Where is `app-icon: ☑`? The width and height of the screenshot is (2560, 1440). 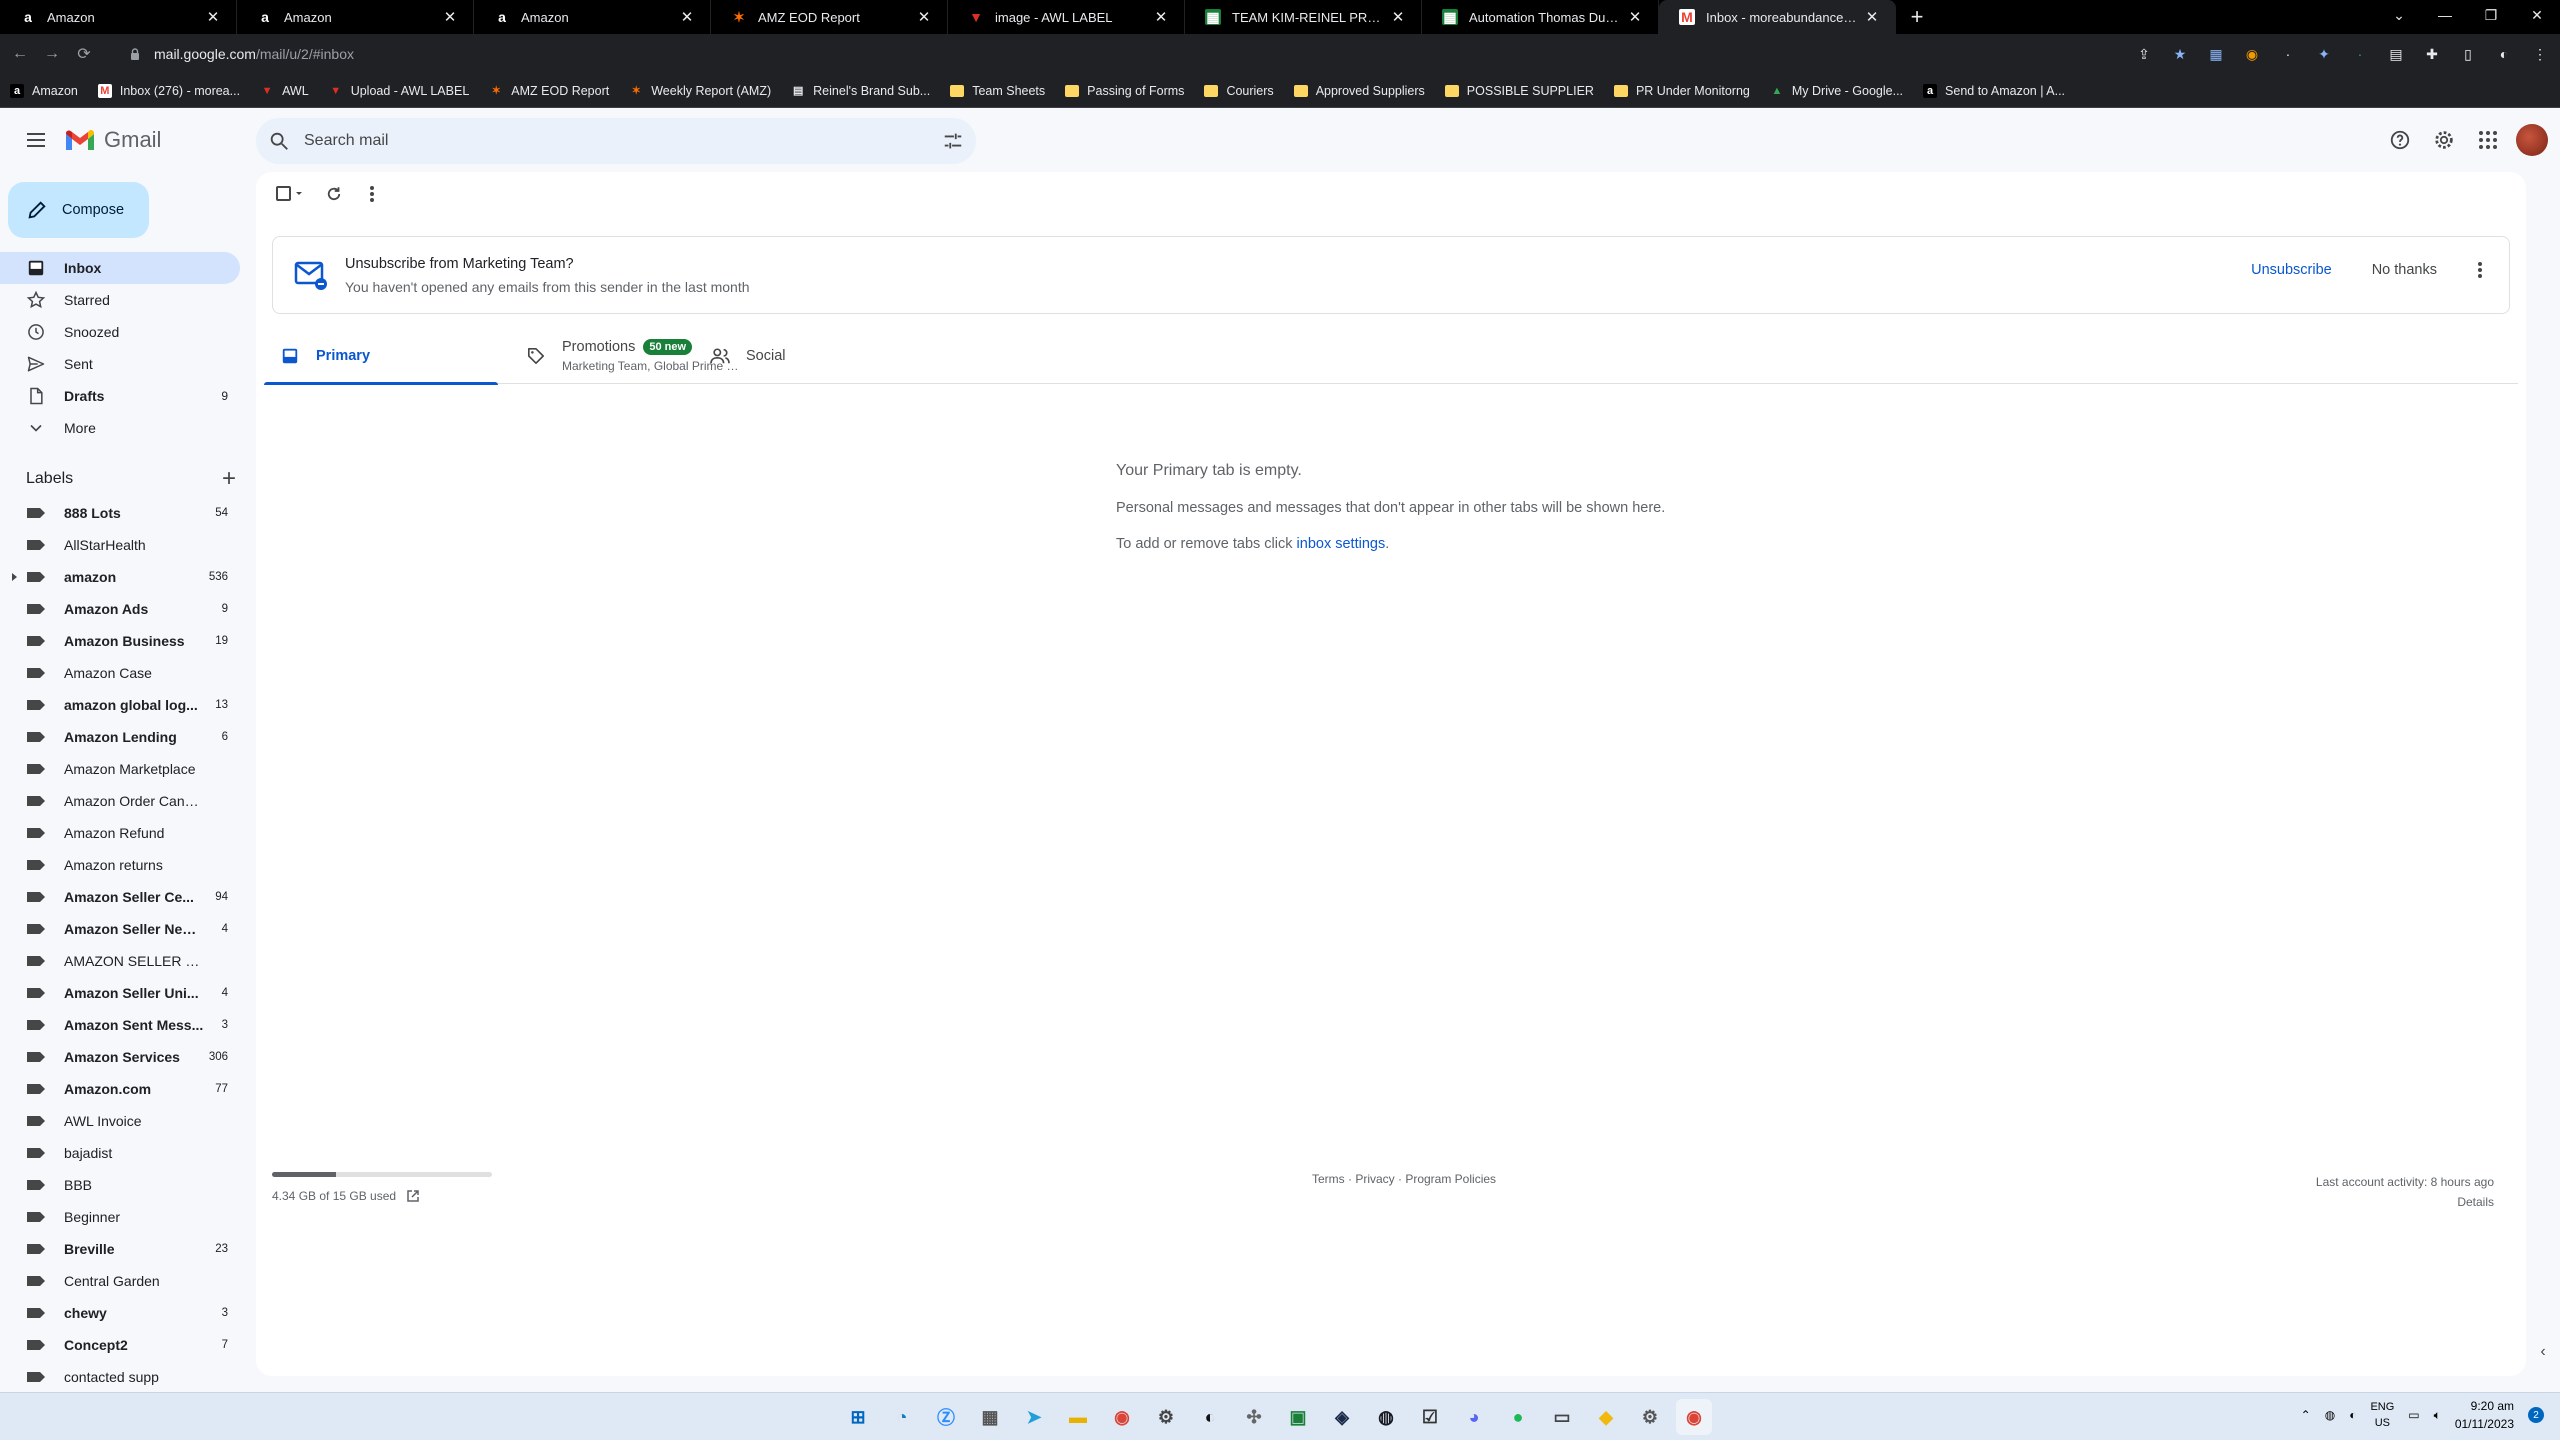 app-icon: ☑ is located at coordinates (1430, 1417).